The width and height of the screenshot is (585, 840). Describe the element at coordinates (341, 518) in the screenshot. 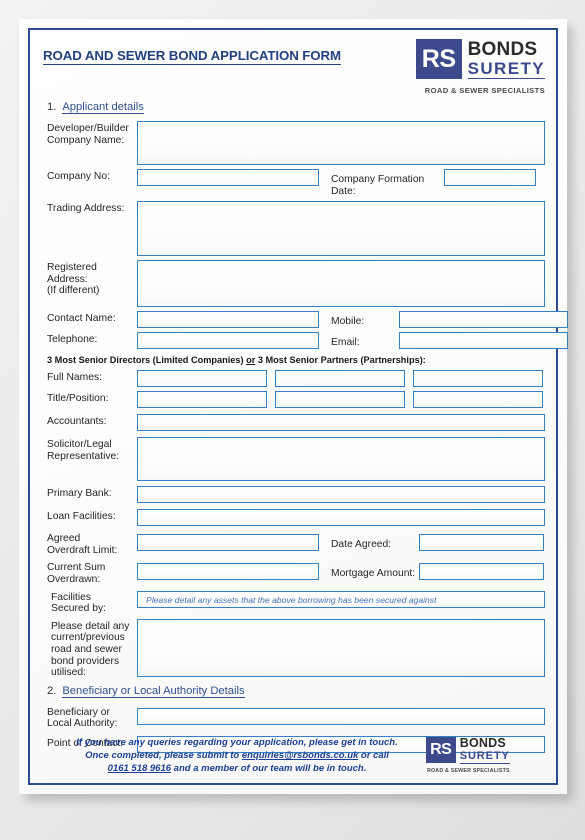

I see `loan-facilities-input` at that location.